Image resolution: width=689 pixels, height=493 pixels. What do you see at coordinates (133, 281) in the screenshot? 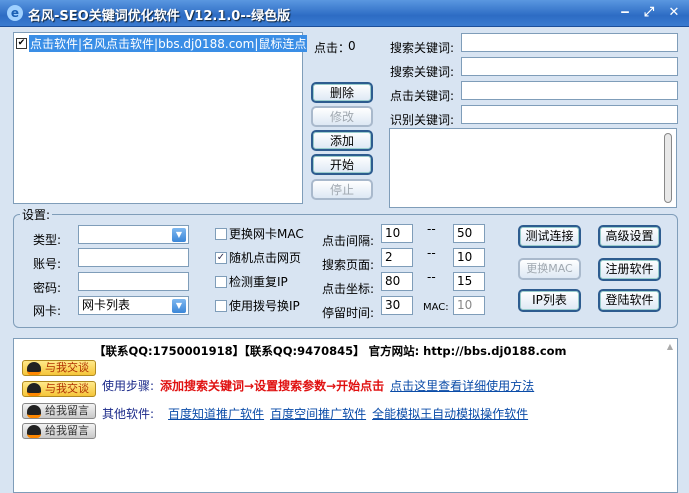
I see `password-input` at bounding box center [133, 281].